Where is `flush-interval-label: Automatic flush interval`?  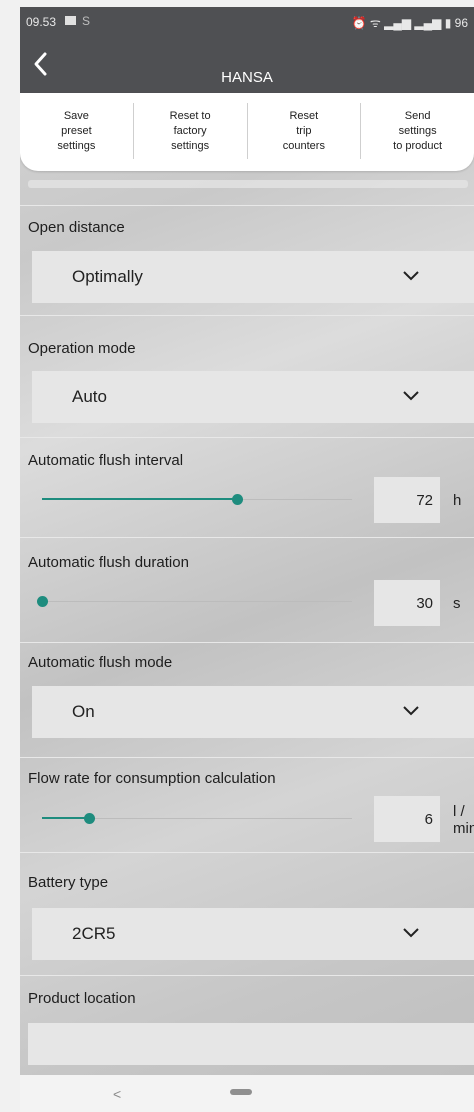 flush-interval-label: Automatic flush interval is located at coordinates (106, 460).